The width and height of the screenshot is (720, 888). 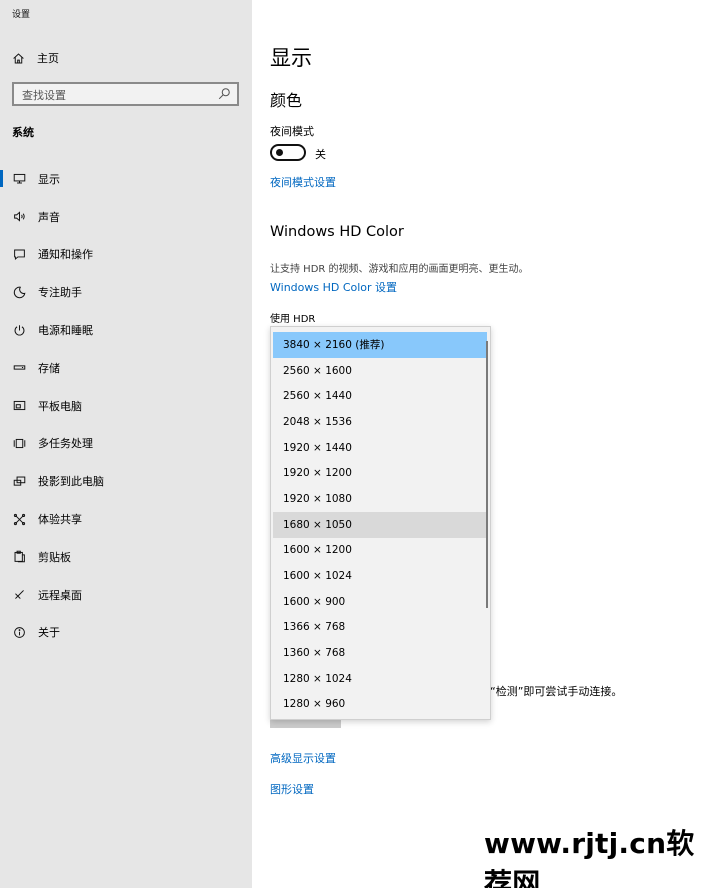 What do you see at coordinates (320, 154) in the screenshot?
I see `night-light-state: 关` at bounding box center [320, 154].